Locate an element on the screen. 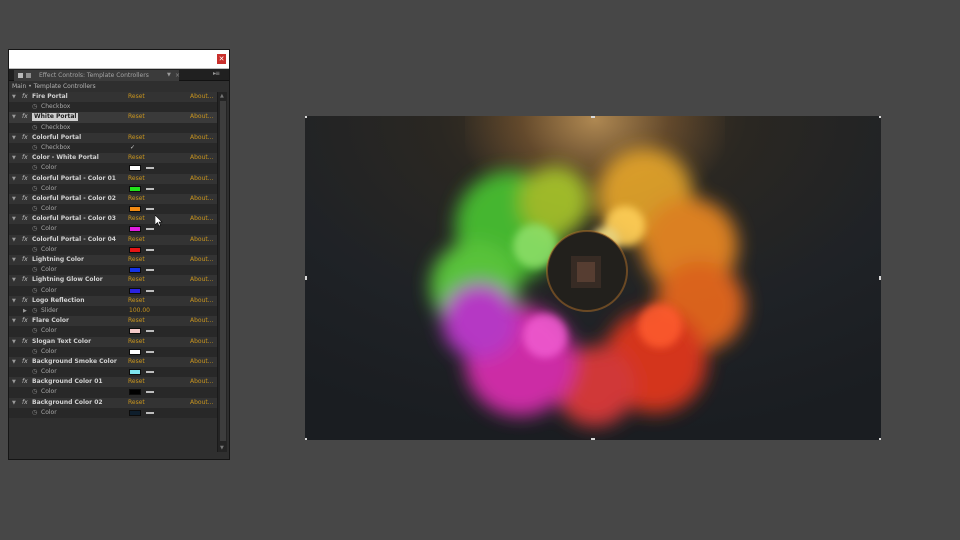 The image size is (960, 540). slider-value: 100.00 is located at coordinates (139, 311).